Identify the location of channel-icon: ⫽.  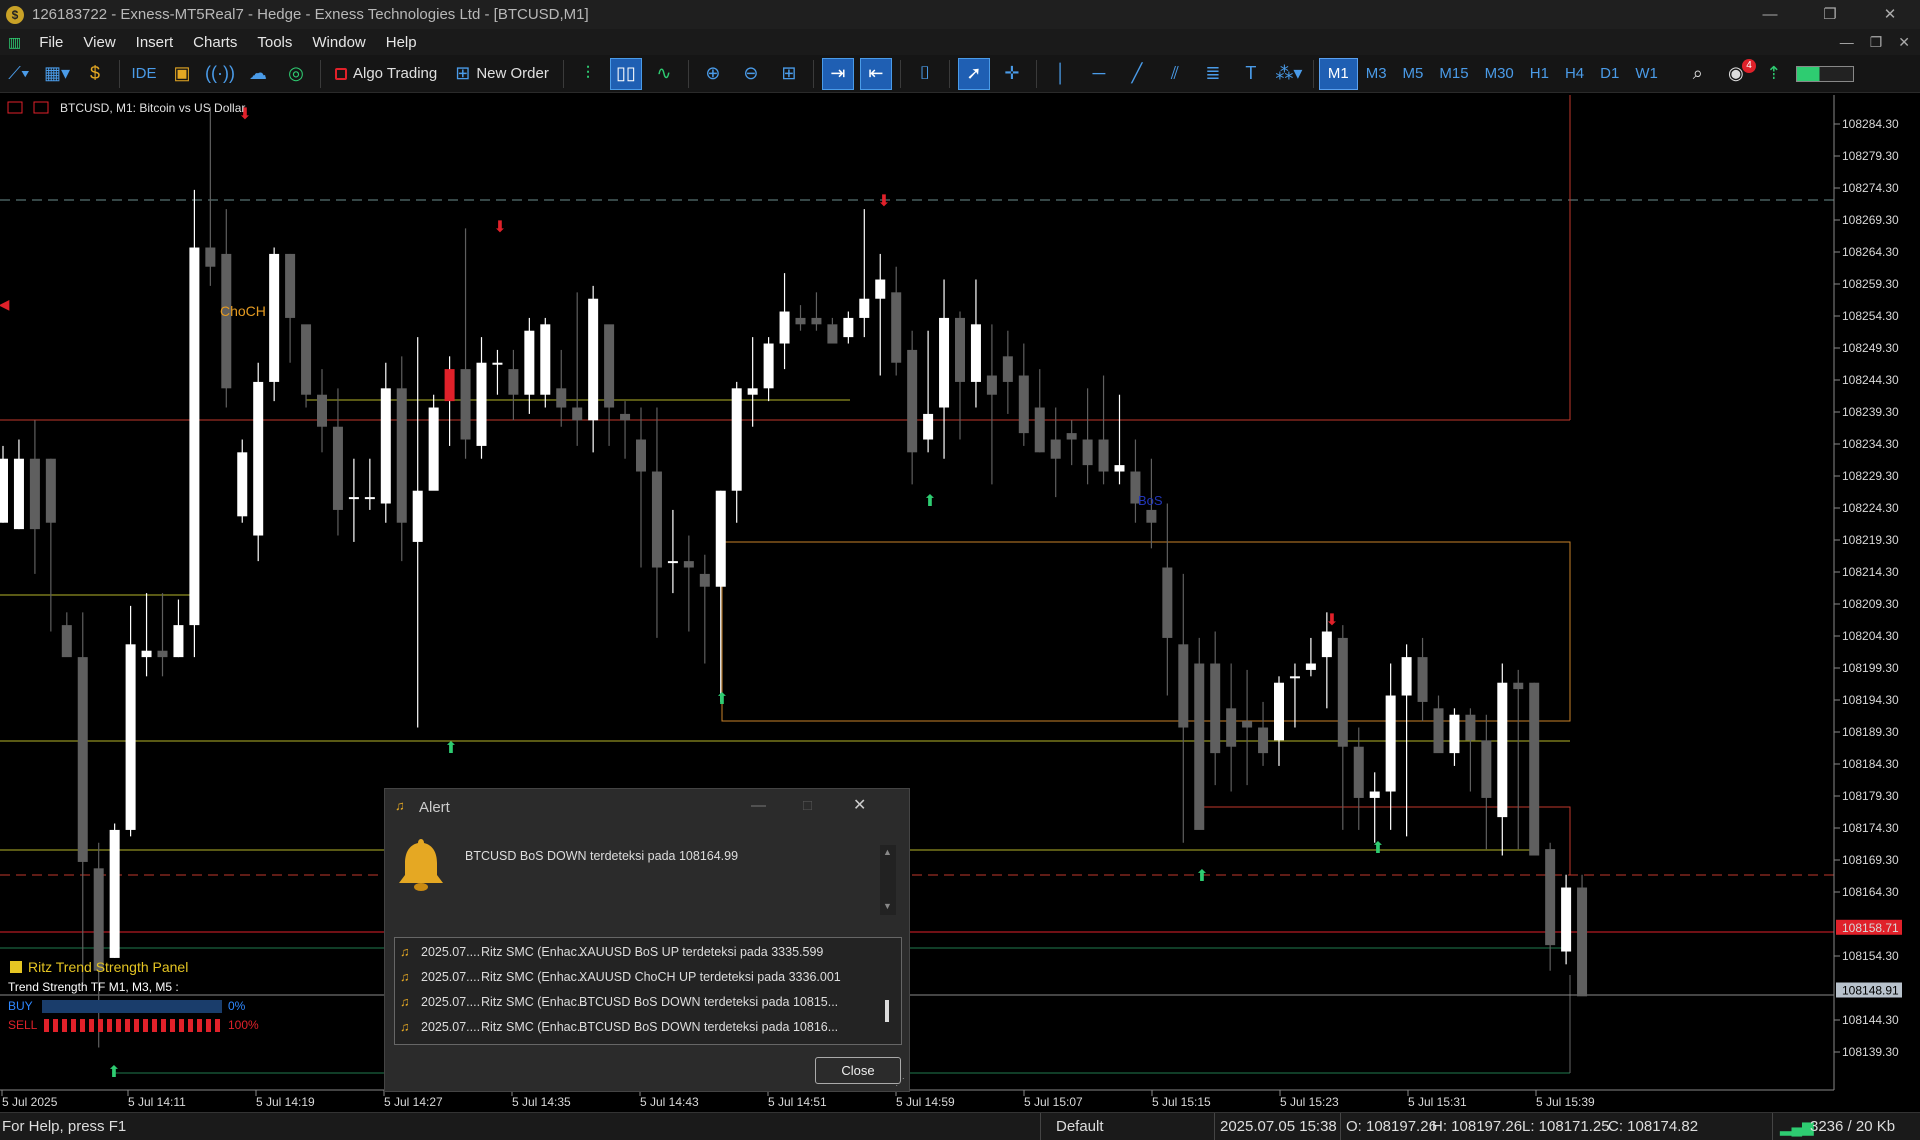
(1175, 74).